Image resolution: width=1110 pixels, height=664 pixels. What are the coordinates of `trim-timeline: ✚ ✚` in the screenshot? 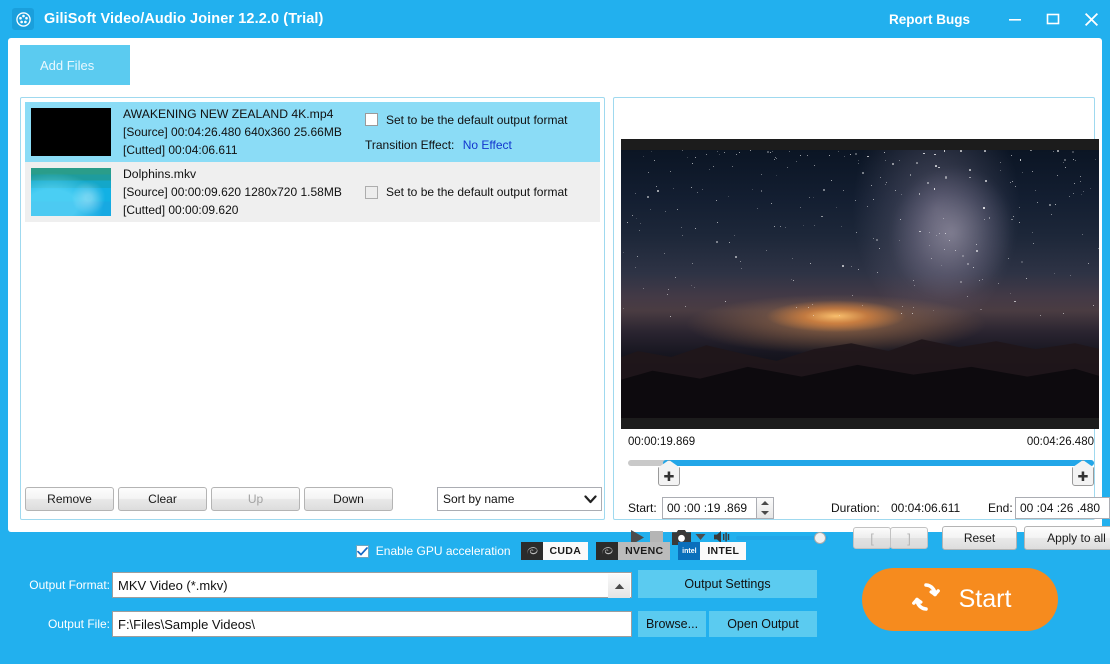 It's located at (861, 472).